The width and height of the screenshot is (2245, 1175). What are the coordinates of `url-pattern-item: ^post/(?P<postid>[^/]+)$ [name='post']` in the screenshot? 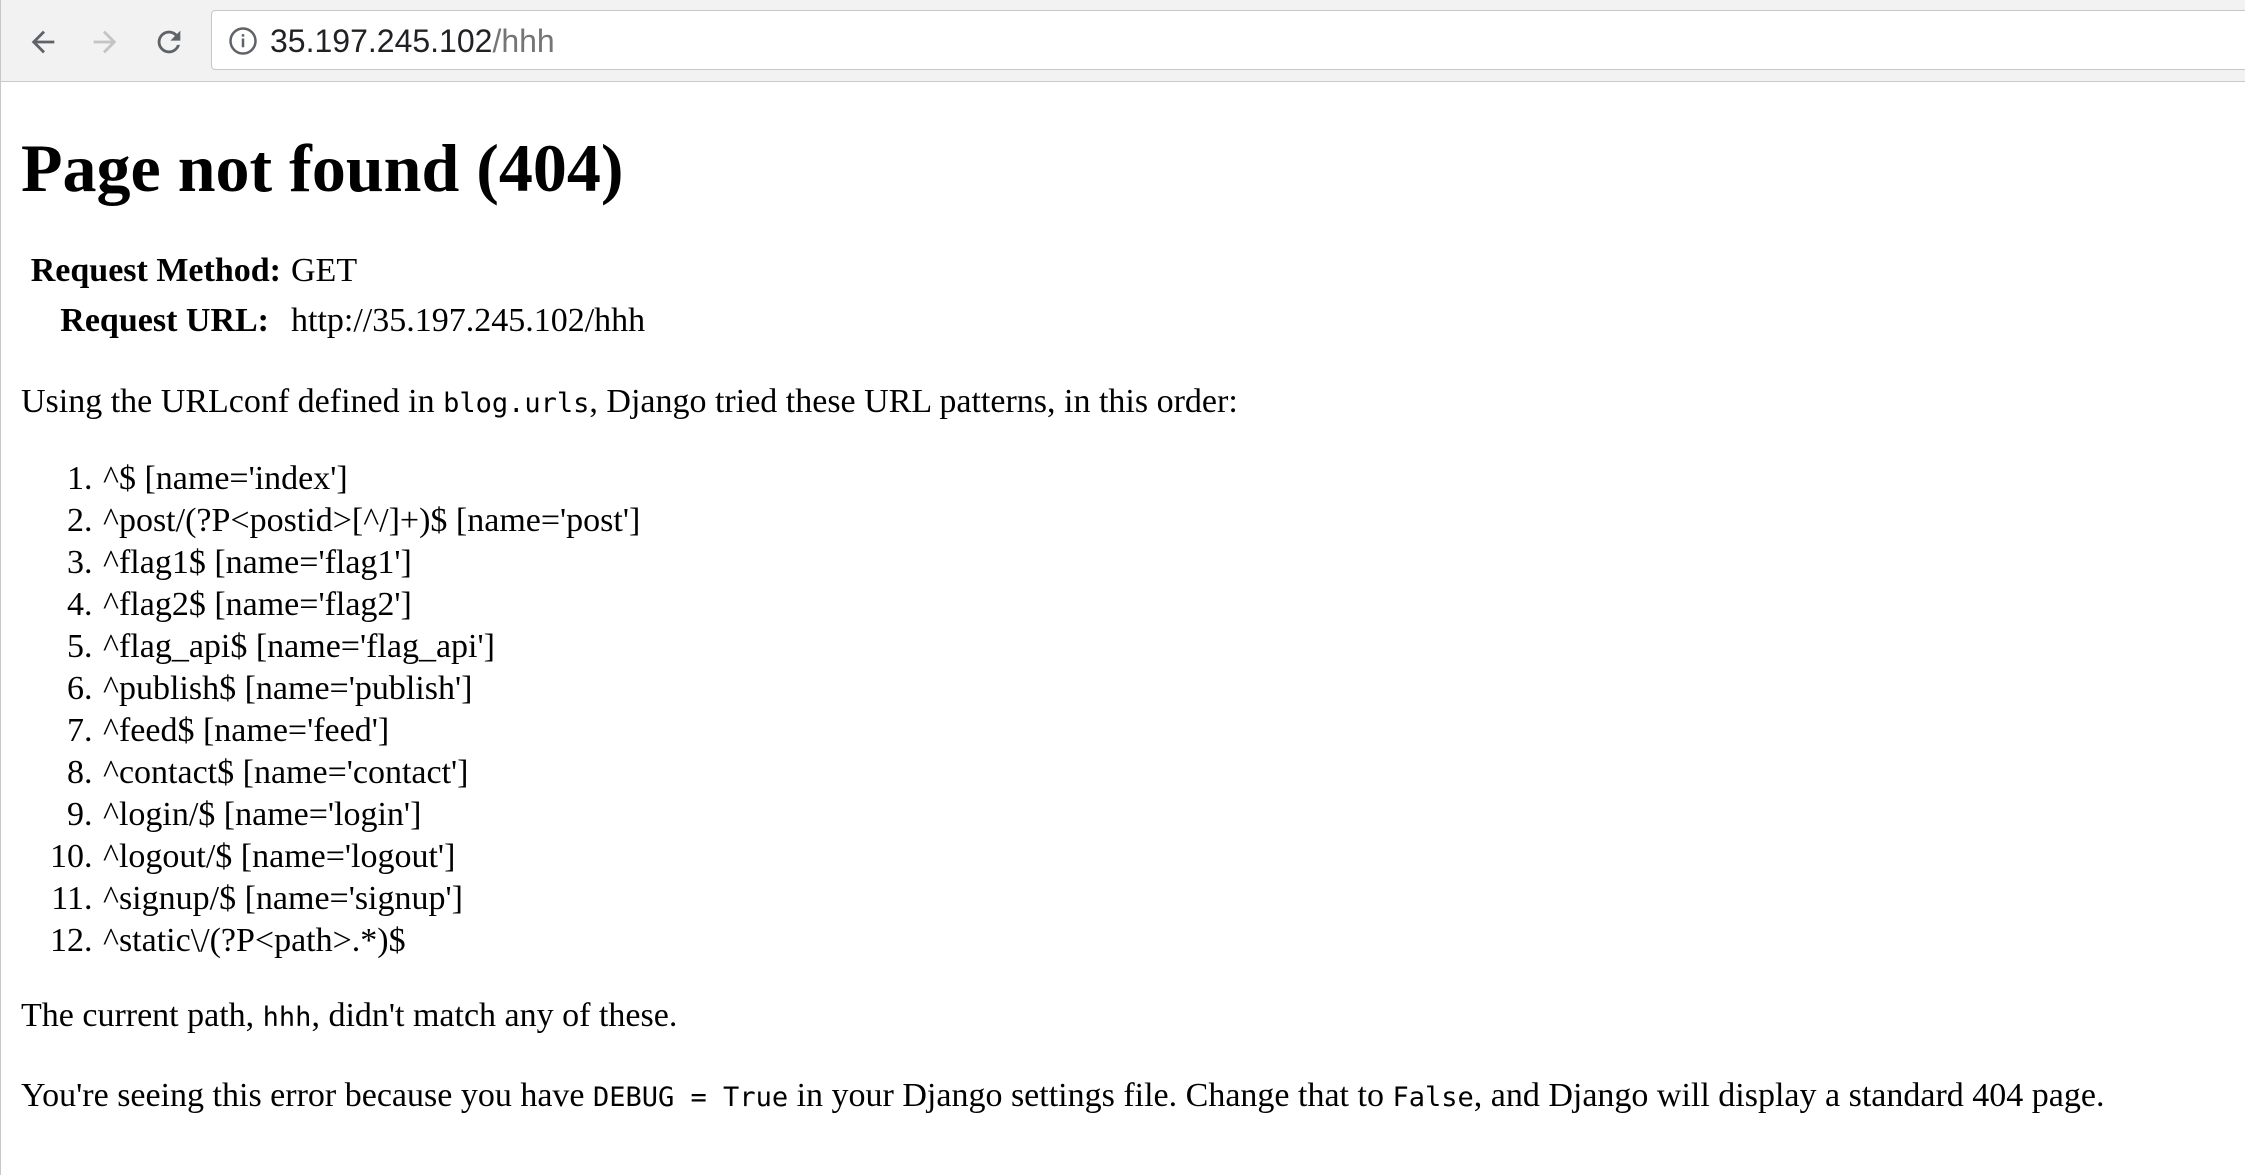 It's located at (1166, 521).